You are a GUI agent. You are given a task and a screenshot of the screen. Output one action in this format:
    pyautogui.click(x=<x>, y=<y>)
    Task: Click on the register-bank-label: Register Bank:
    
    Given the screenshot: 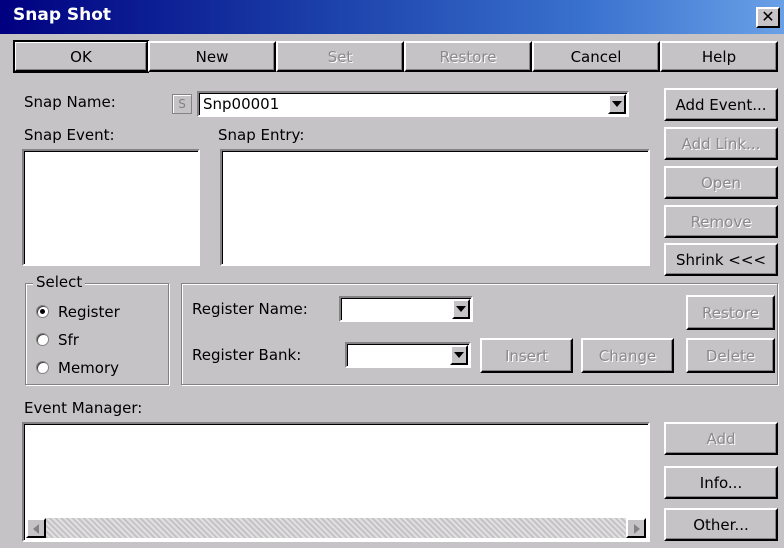 What is the action you would take?
    pyautogui.click(x=247, y=355)
    